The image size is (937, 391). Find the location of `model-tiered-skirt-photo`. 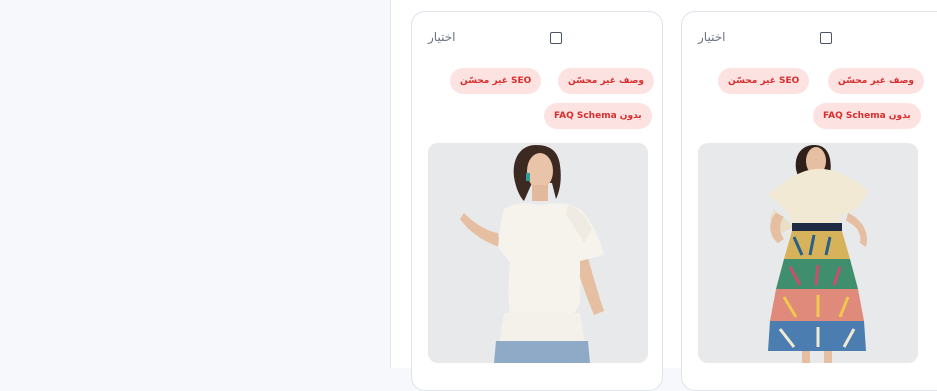

model-tiered-skirt-photo is located at coordinates (808, 253).